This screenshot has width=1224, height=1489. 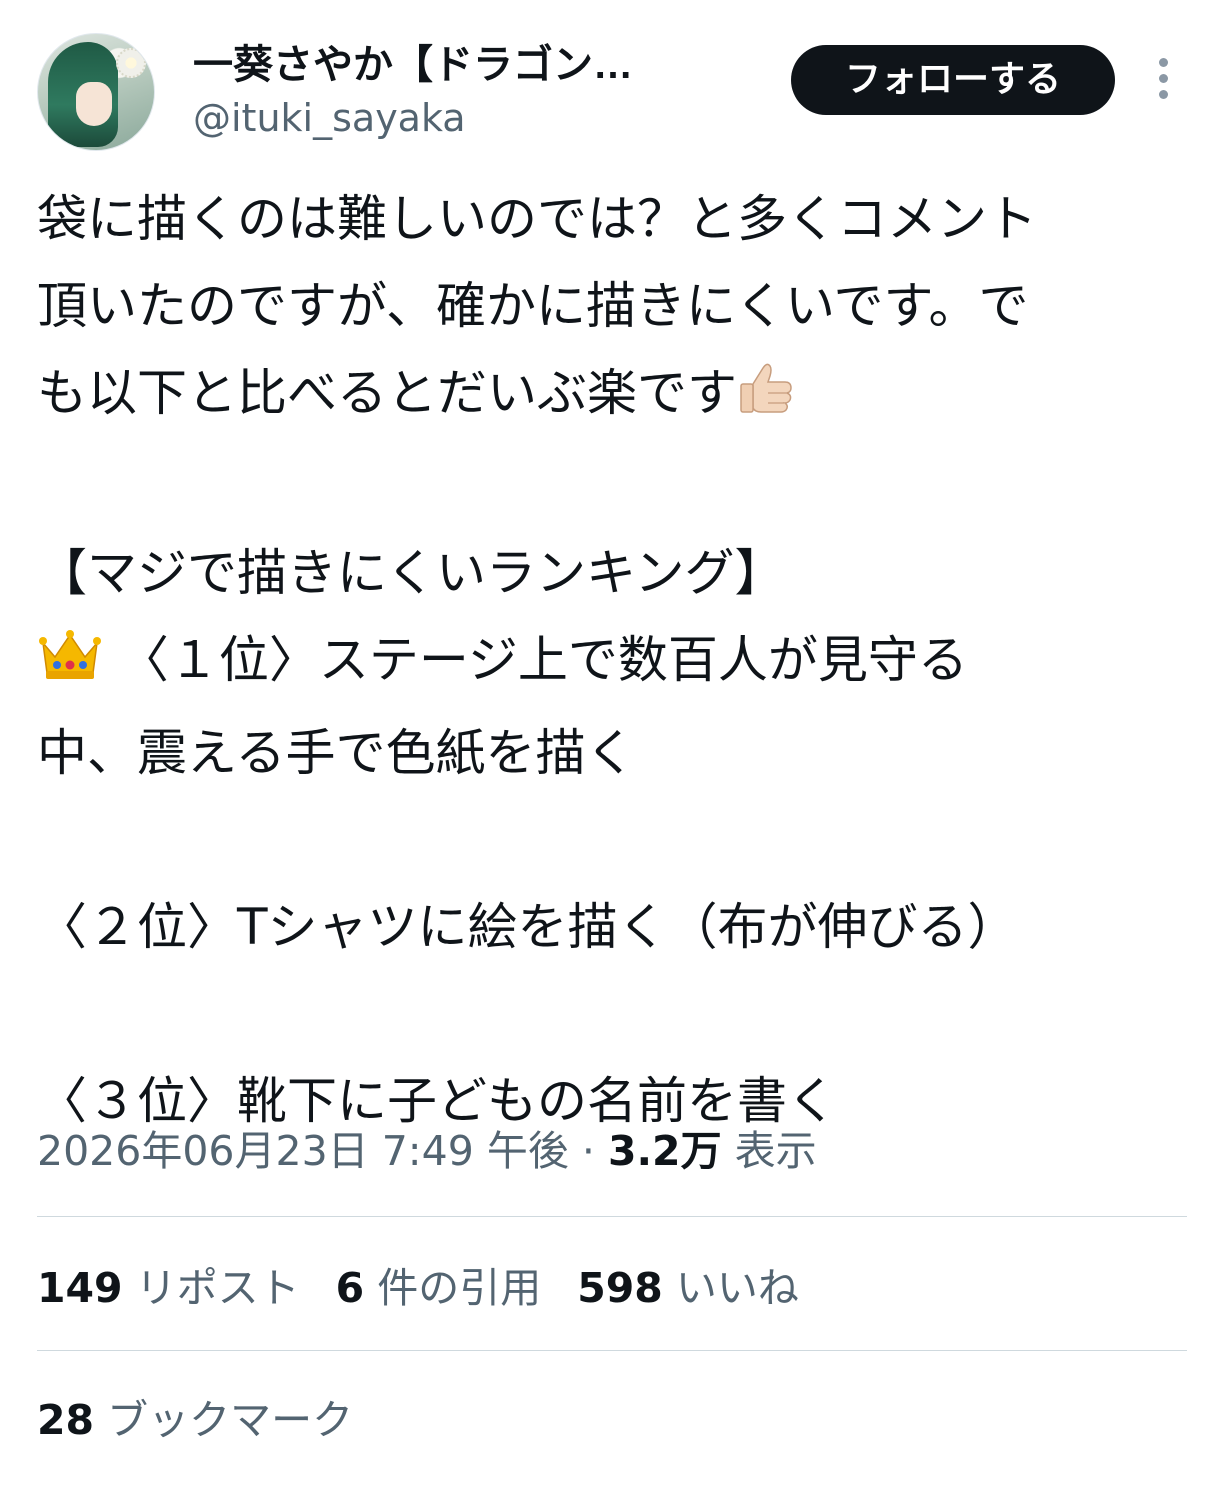 I want to click on avatar, so click(x=96, y=92).